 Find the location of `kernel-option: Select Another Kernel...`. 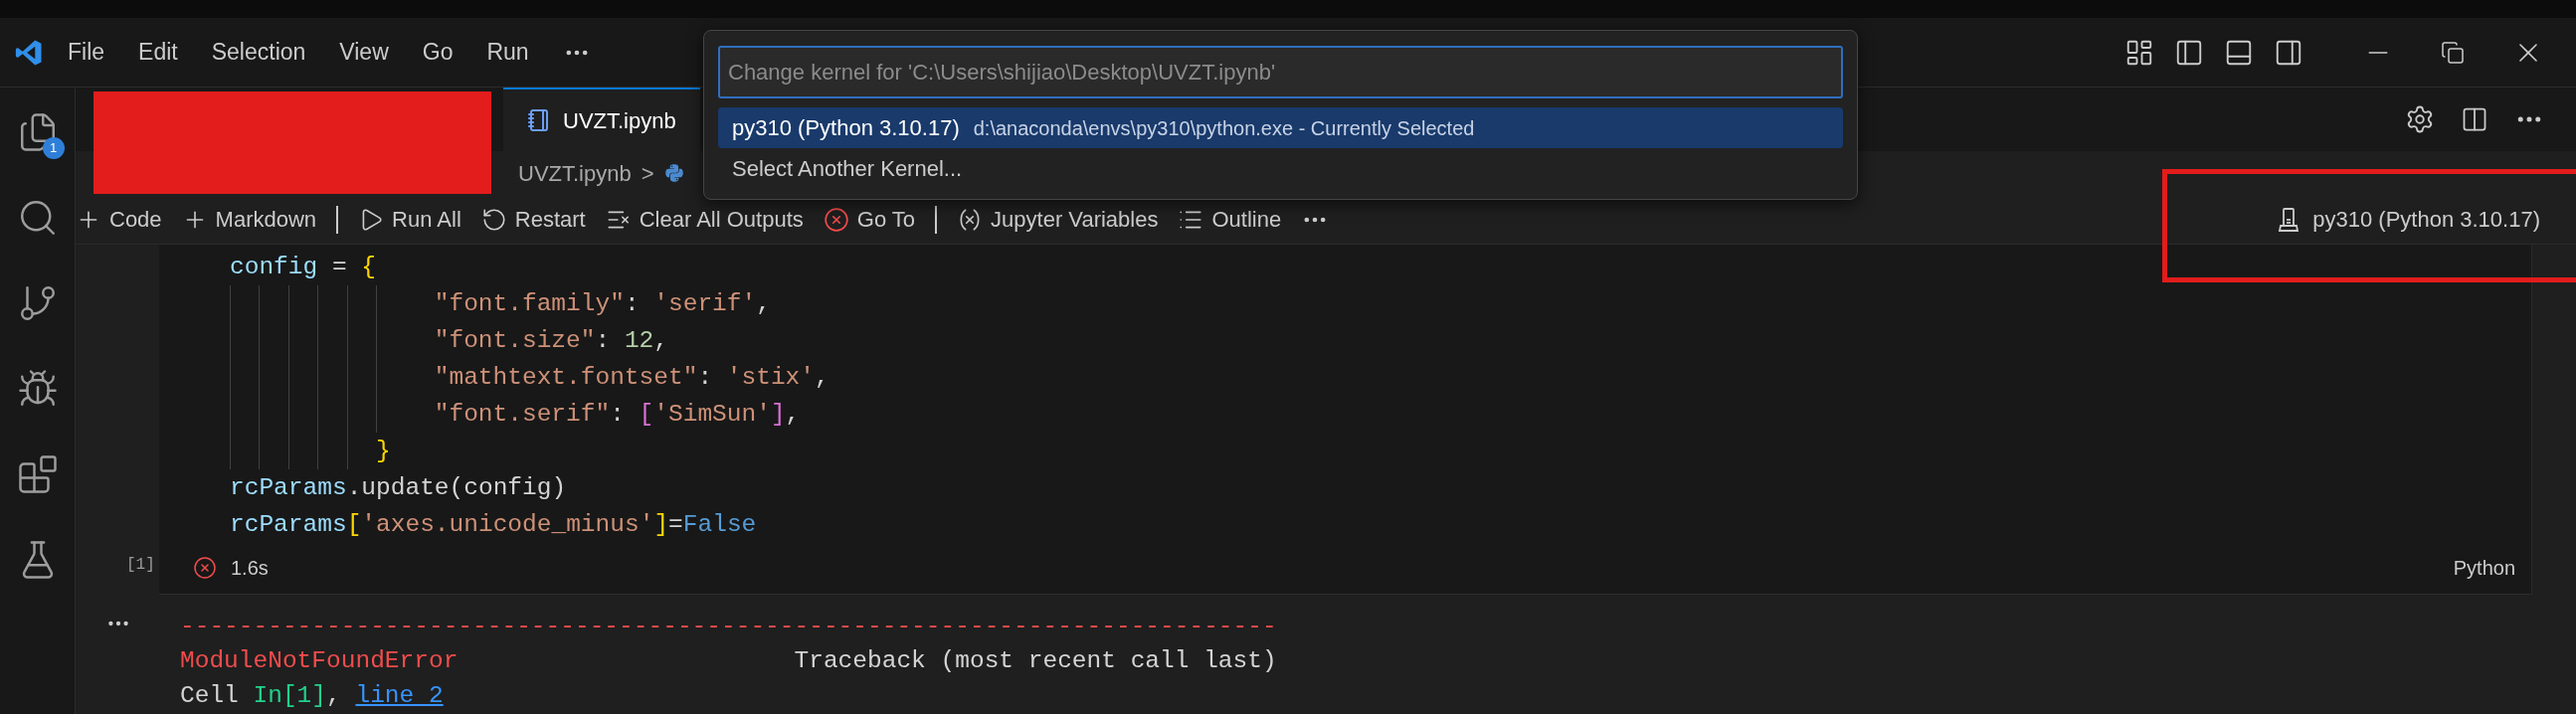

kernel-option: Select Another Kernel... is located at coordinates (1280, 168).